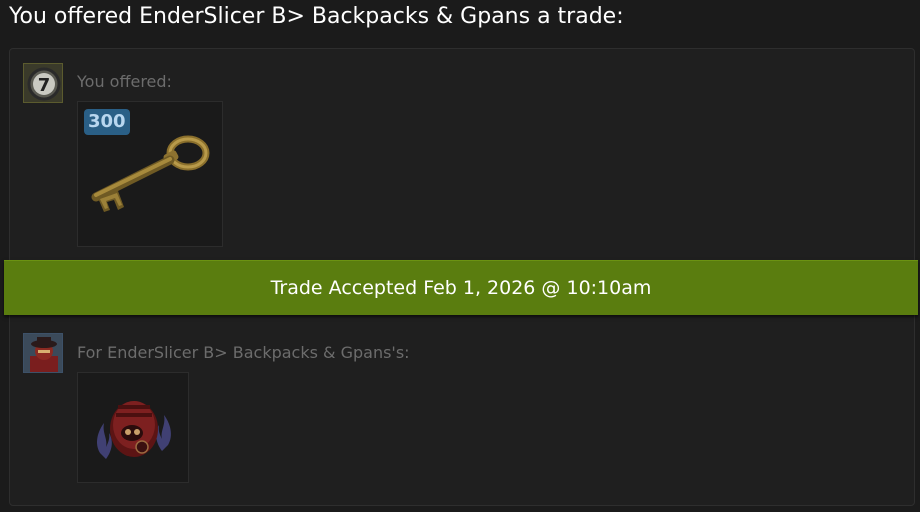  I want to click on hat-icon, so click(134, 430).